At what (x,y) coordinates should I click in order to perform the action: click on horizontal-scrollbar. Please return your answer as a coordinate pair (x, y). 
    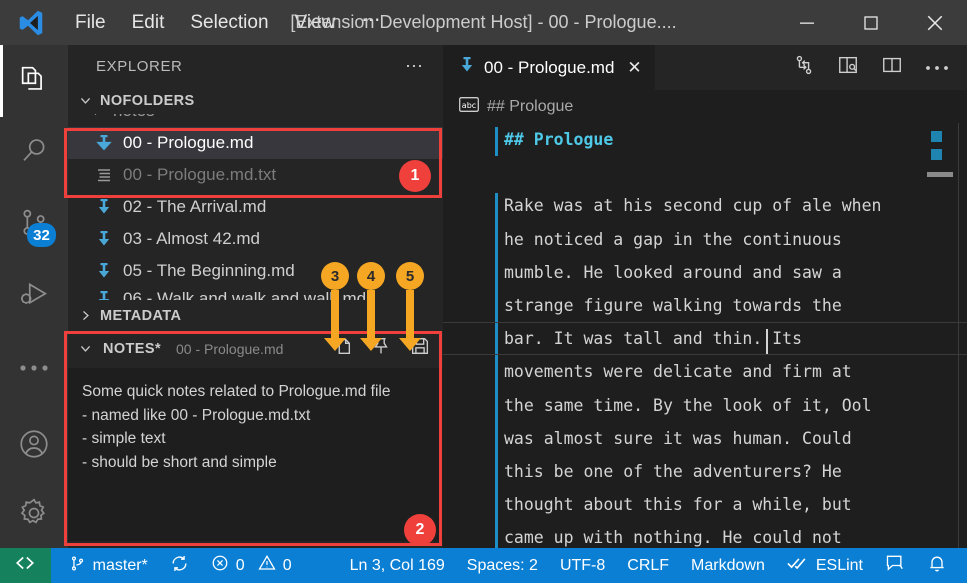
    Looking at the image, I should click on (940, 174).